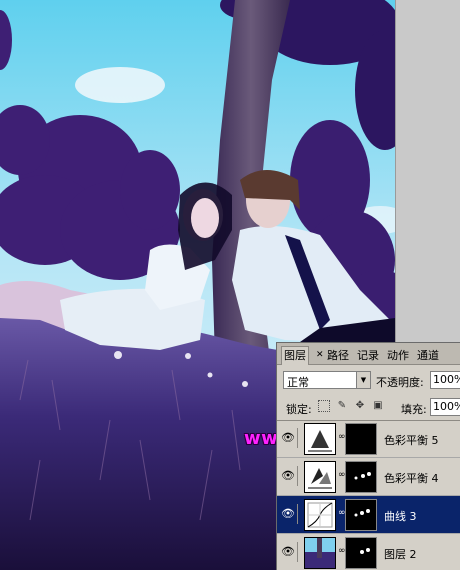 The image size is (460, 570). Describe the element at coordinates (295, 355) in the screenshot. I see `tab-layers: 图层` at that location.